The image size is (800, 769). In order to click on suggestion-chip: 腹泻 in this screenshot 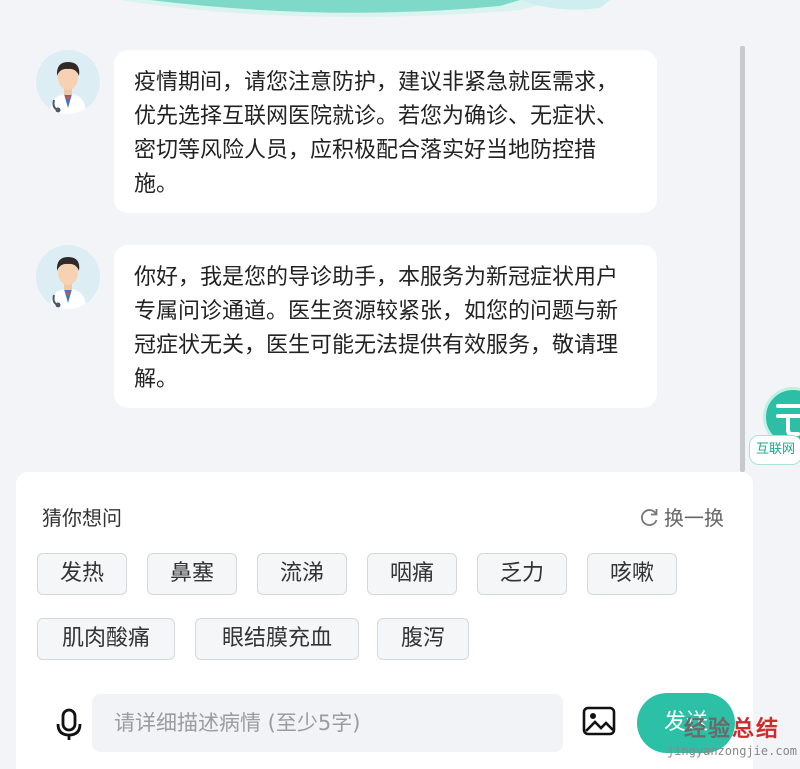, I will do `click(423, 639)`.